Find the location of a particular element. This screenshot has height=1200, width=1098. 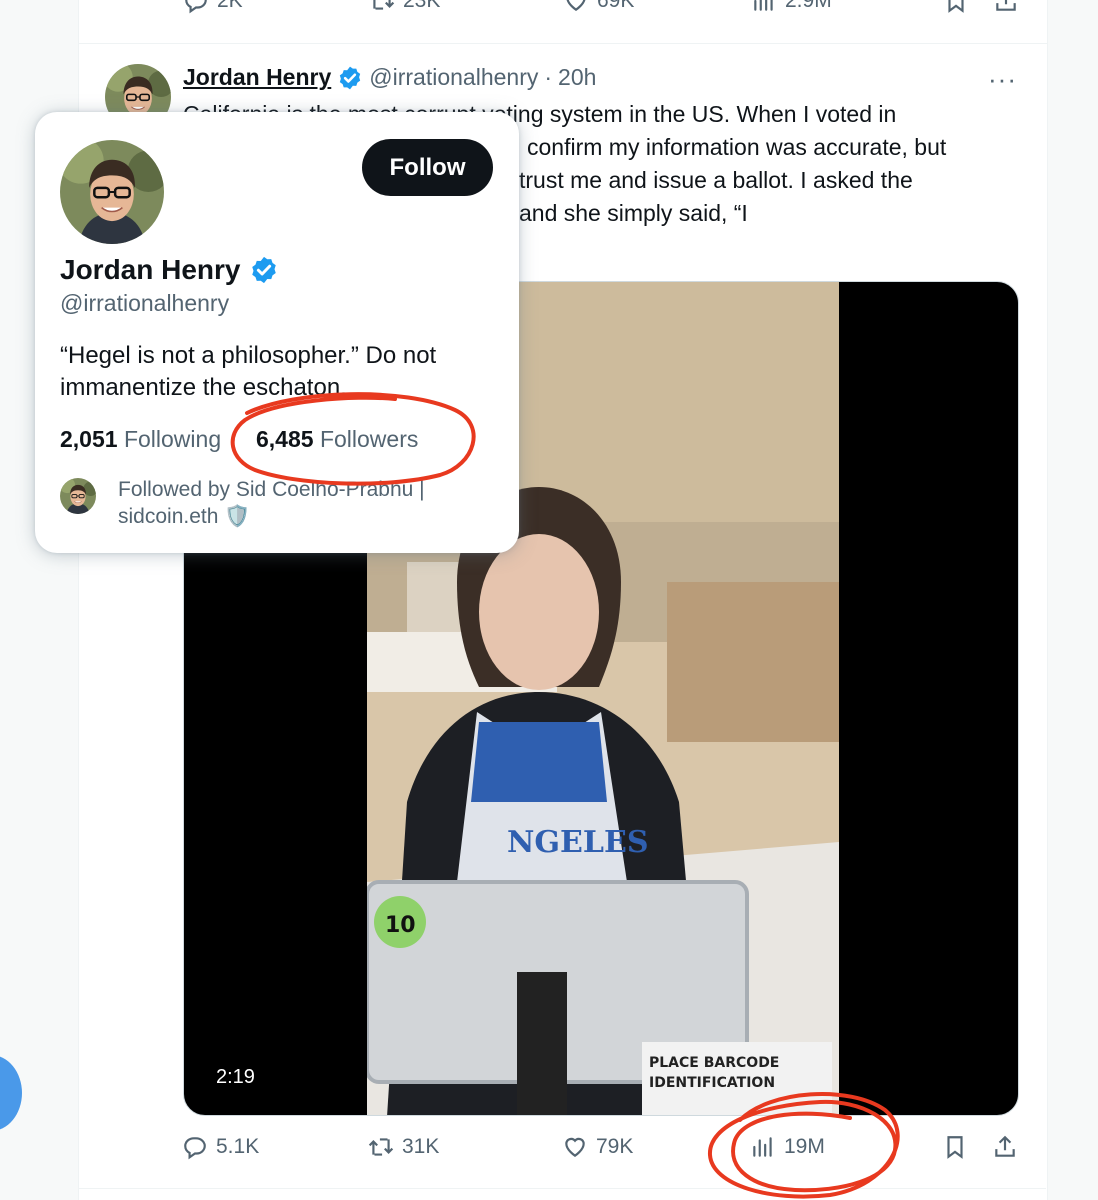

hovercard-avatar is located at coordinates (112, 192).